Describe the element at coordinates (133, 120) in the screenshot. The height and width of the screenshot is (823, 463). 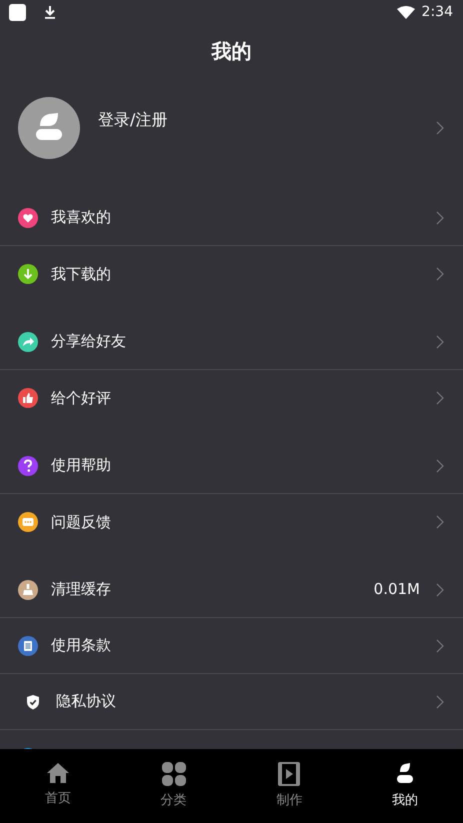
I see `login-label: 登录/注册` at that location.